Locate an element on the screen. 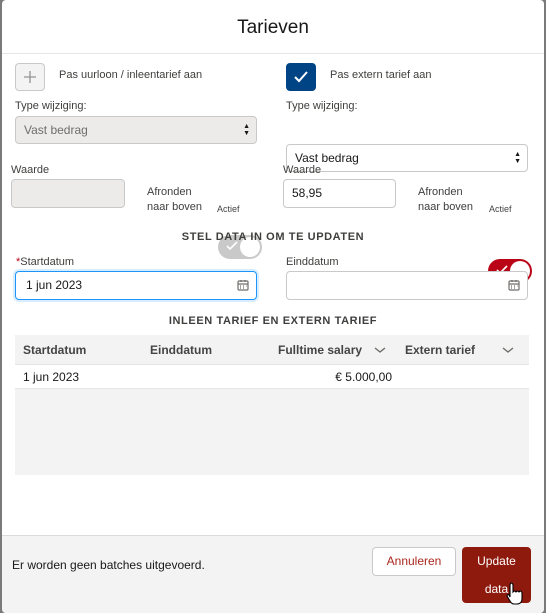  right-switch-state: Actief is located at coordinates (500, 209).